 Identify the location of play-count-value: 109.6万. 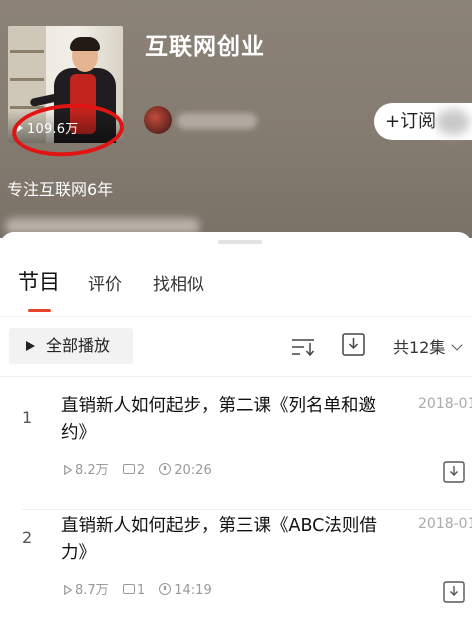
(53, 129).